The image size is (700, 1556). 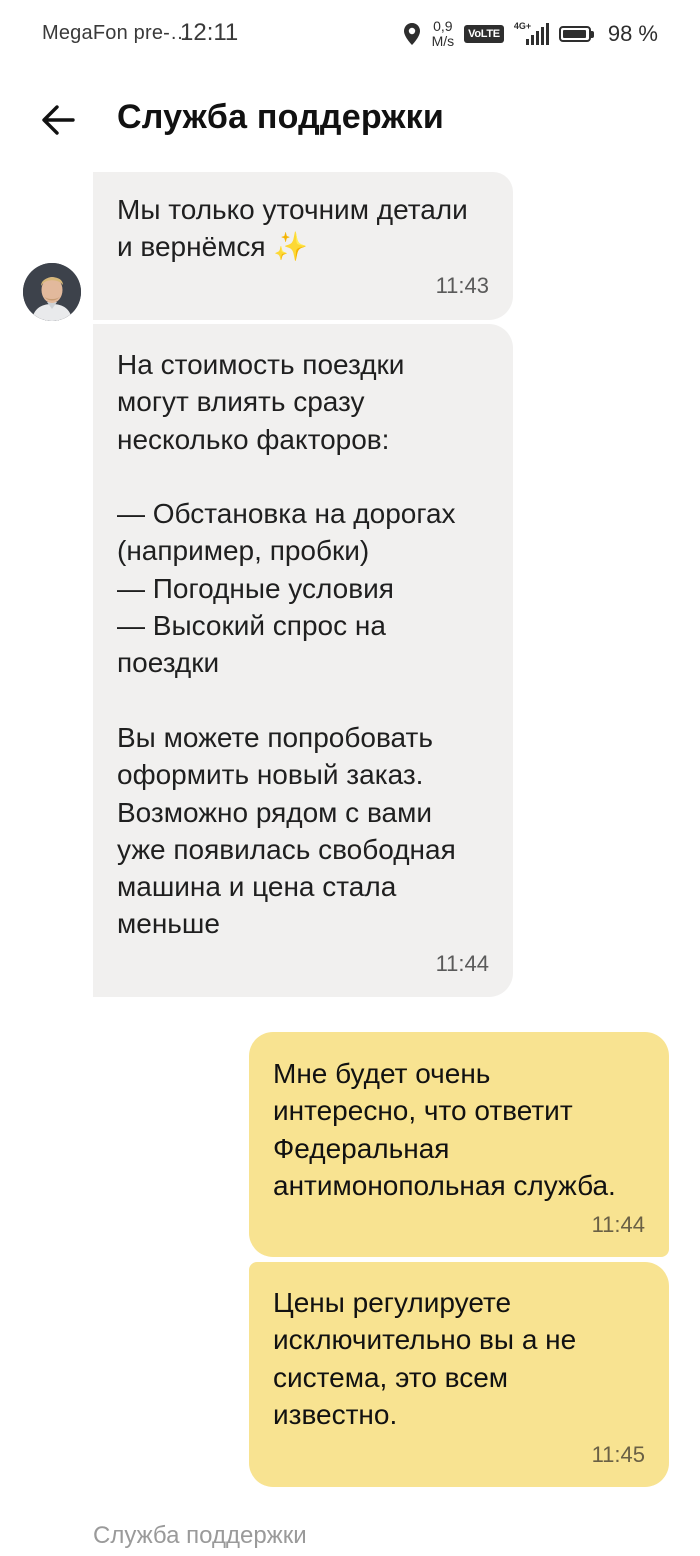 I want to click on support-agent-avatar, so click(x=52, y=292).